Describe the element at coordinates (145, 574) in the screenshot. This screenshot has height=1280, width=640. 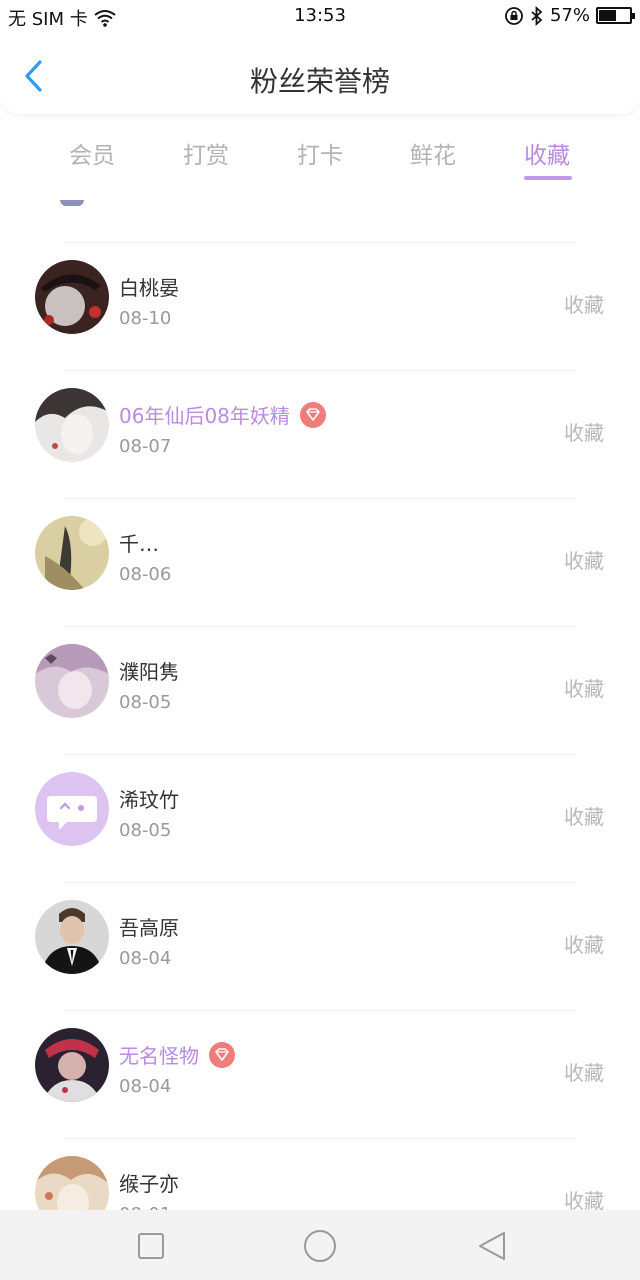
I see `fan-date: 08-06` at that location.